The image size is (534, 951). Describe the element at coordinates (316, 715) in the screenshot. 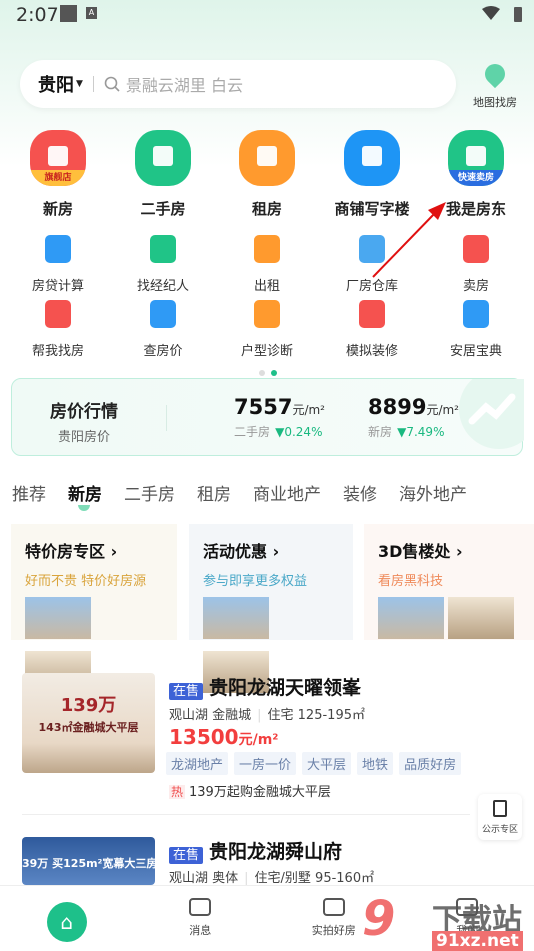

I see `listing-type: 住宅 125-195㎡` at that location.